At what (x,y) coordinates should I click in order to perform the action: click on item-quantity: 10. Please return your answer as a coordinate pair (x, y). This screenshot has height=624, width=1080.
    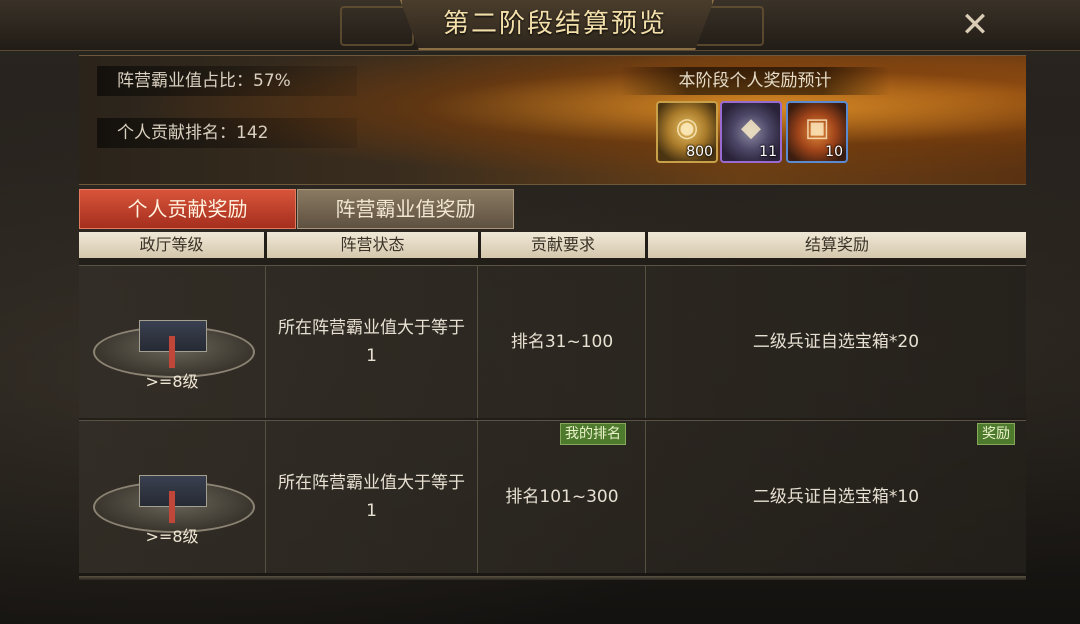
    Looking at the image, I should click on (834, 152).